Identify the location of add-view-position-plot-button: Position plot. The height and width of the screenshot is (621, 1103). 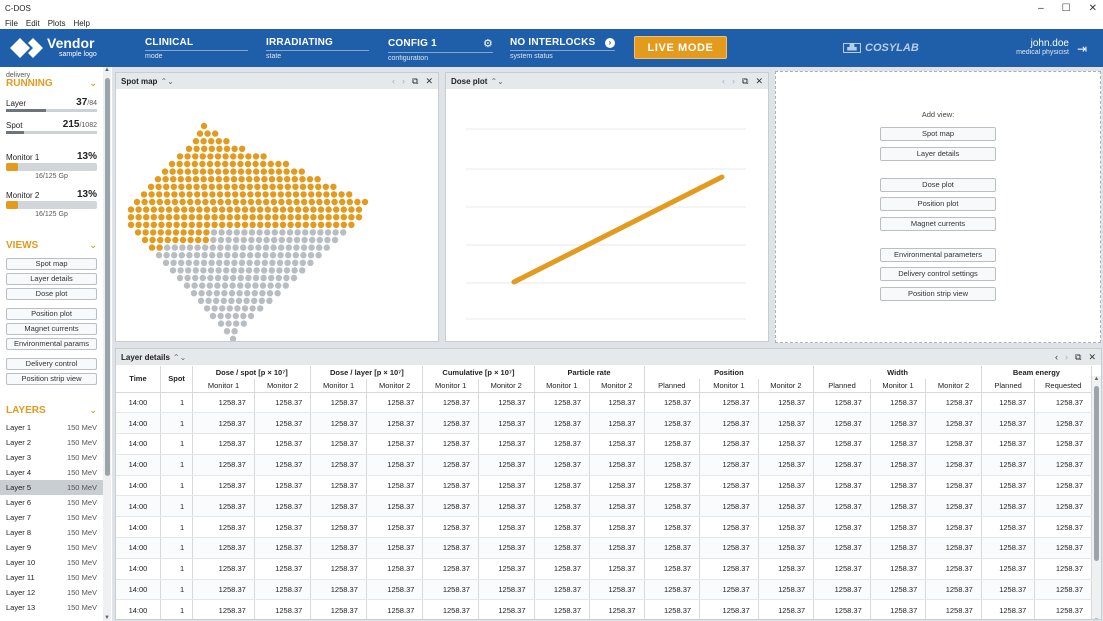
(938, 204).